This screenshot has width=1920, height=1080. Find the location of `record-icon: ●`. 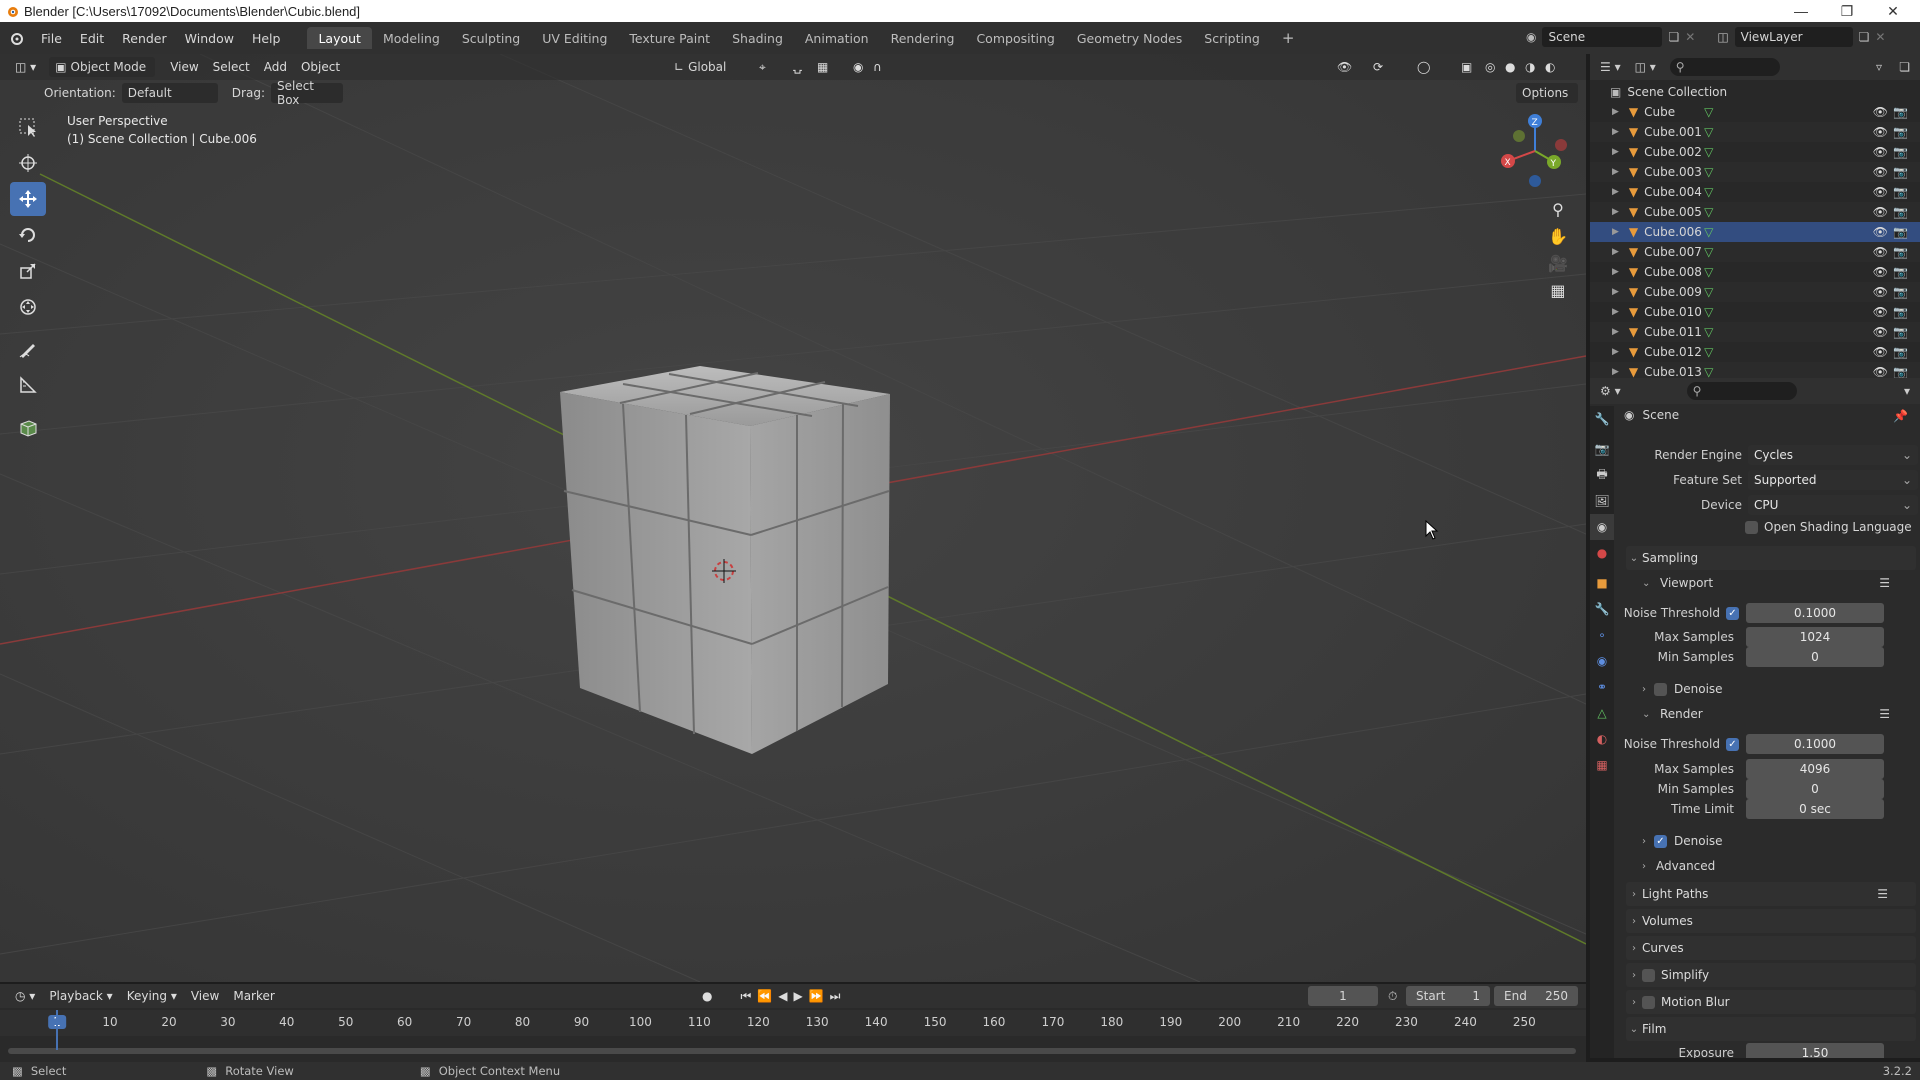

record-icon: ● is located at coordinates (707, 996).